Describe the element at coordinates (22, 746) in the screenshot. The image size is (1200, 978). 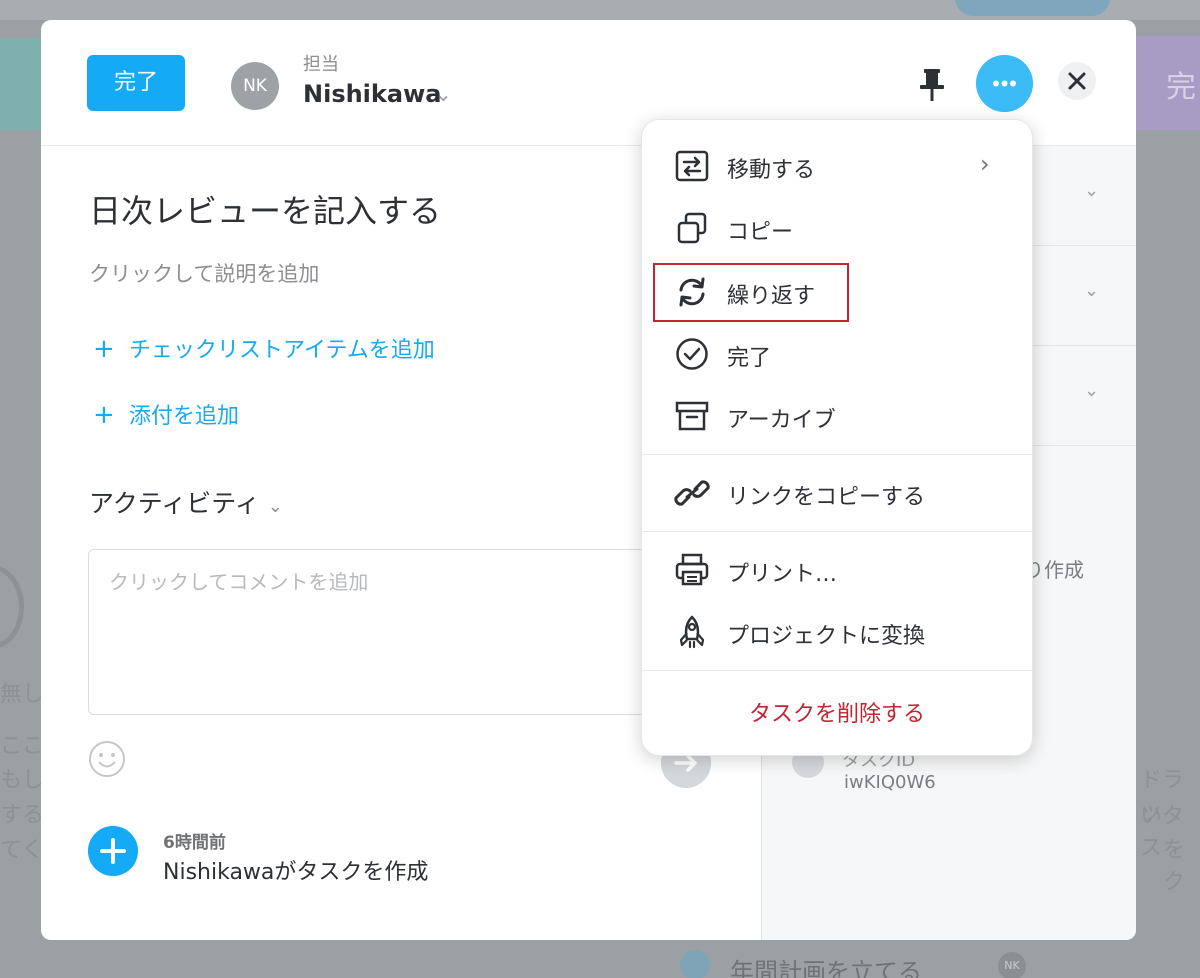
I see `background-left-text: ここ` at that location.